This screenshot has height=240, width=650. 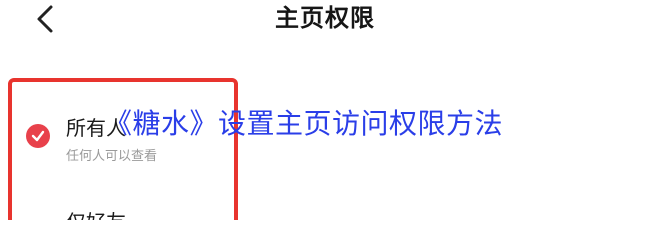 What do you see at coordinates (304, 123) in the screenshot?
I see `overlay-caption: 《糖水》设置主页访问权限方法` at bounding box center [304, 123].